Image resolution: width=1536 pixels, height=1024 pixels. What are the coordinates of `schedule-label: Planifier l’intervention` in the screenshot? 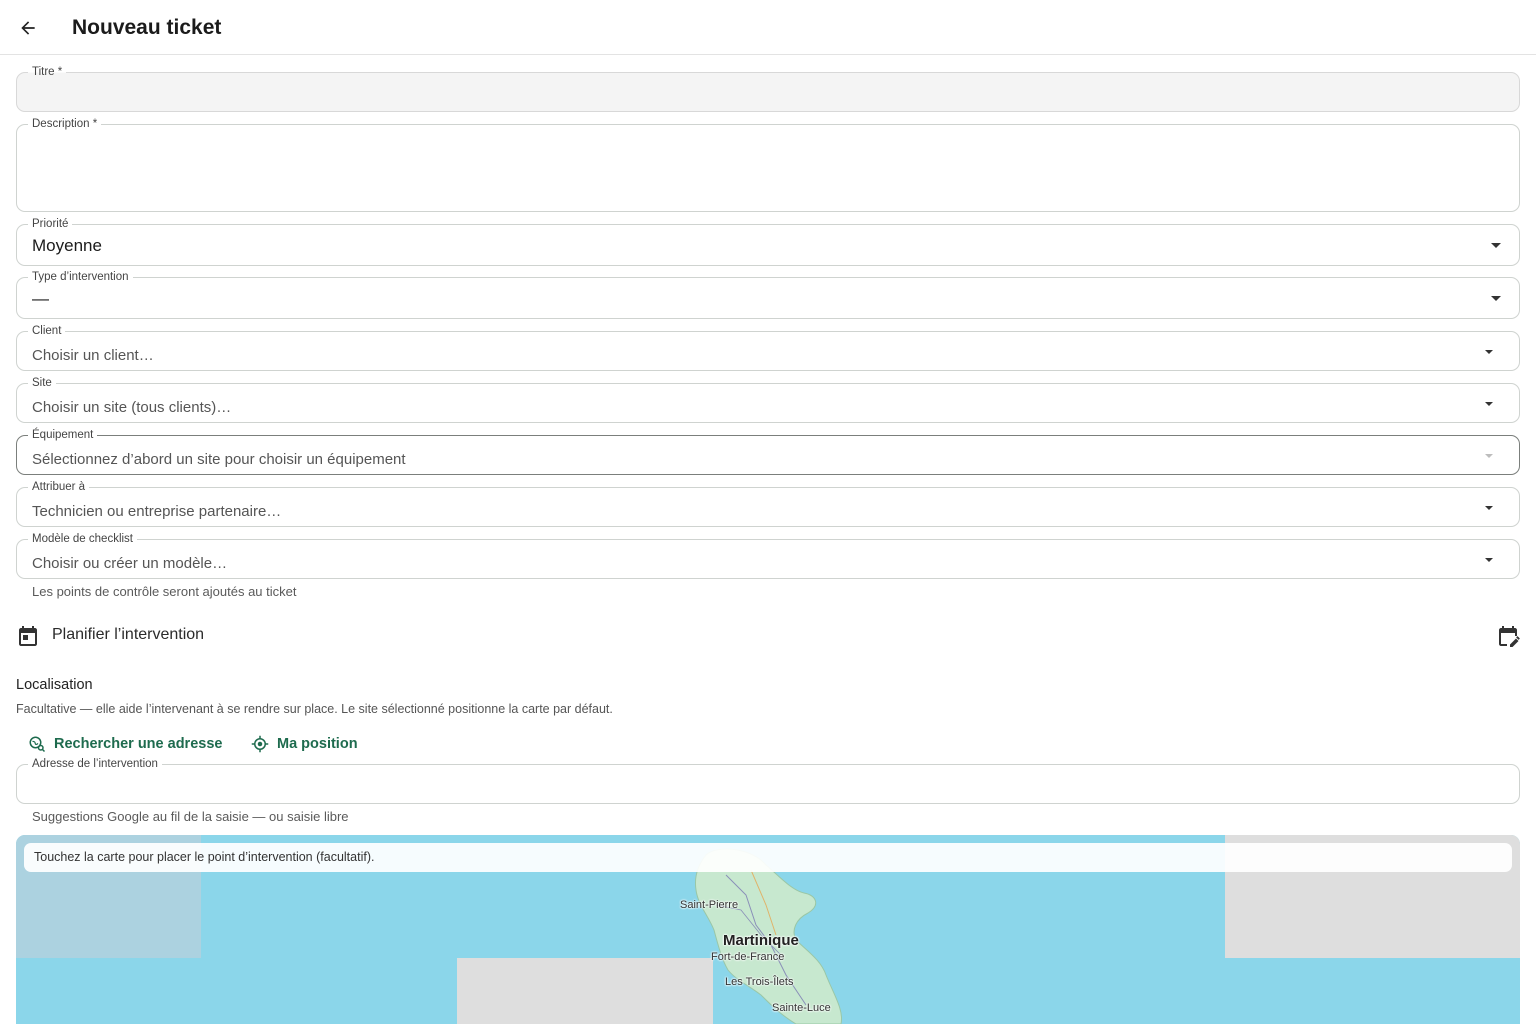 It's located at (128, 634).